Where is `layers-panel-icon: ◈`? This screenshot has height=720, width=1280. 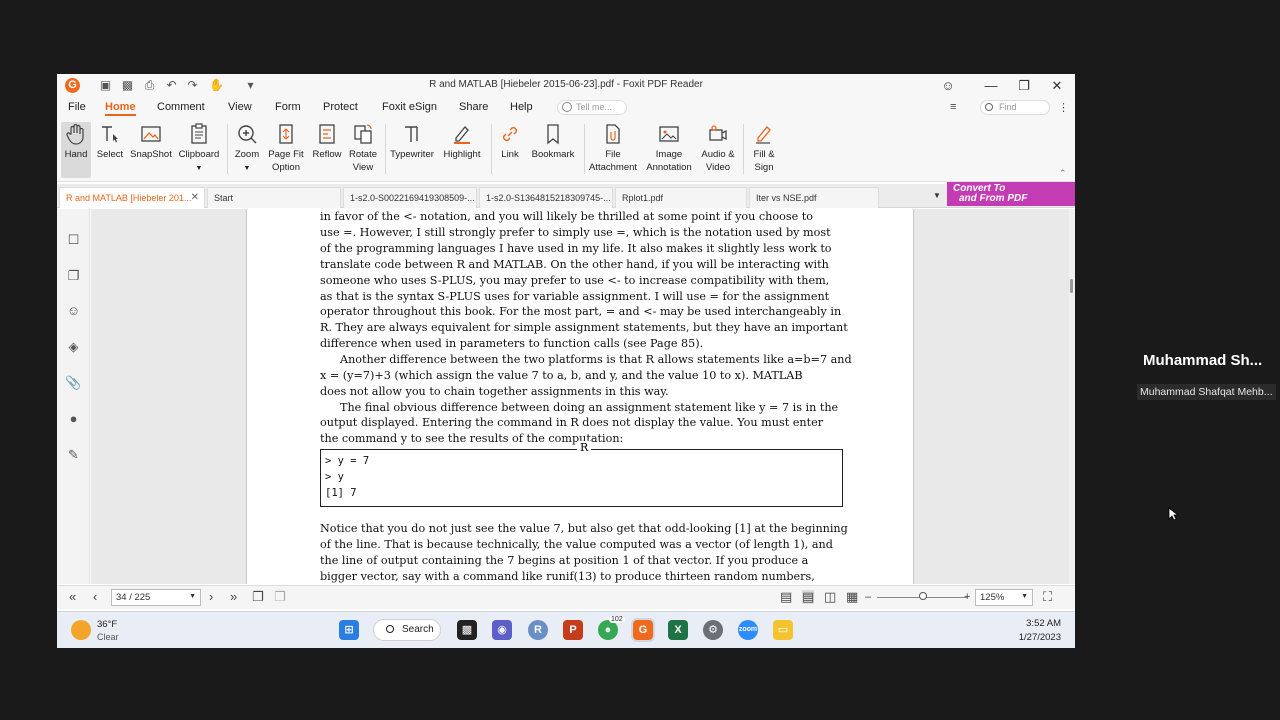 layers-panel-icon: ◈ is located at coordinates (73, 346).